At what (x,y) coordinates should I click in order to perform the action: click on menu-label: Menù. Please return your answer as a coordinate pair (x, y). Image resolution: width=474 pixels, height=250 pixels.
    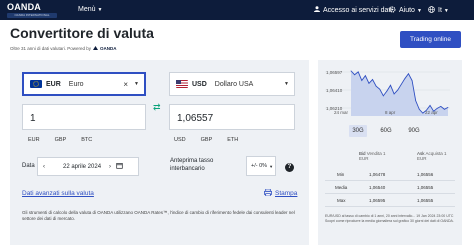
    Looking at the image, I should click on (87, 9).